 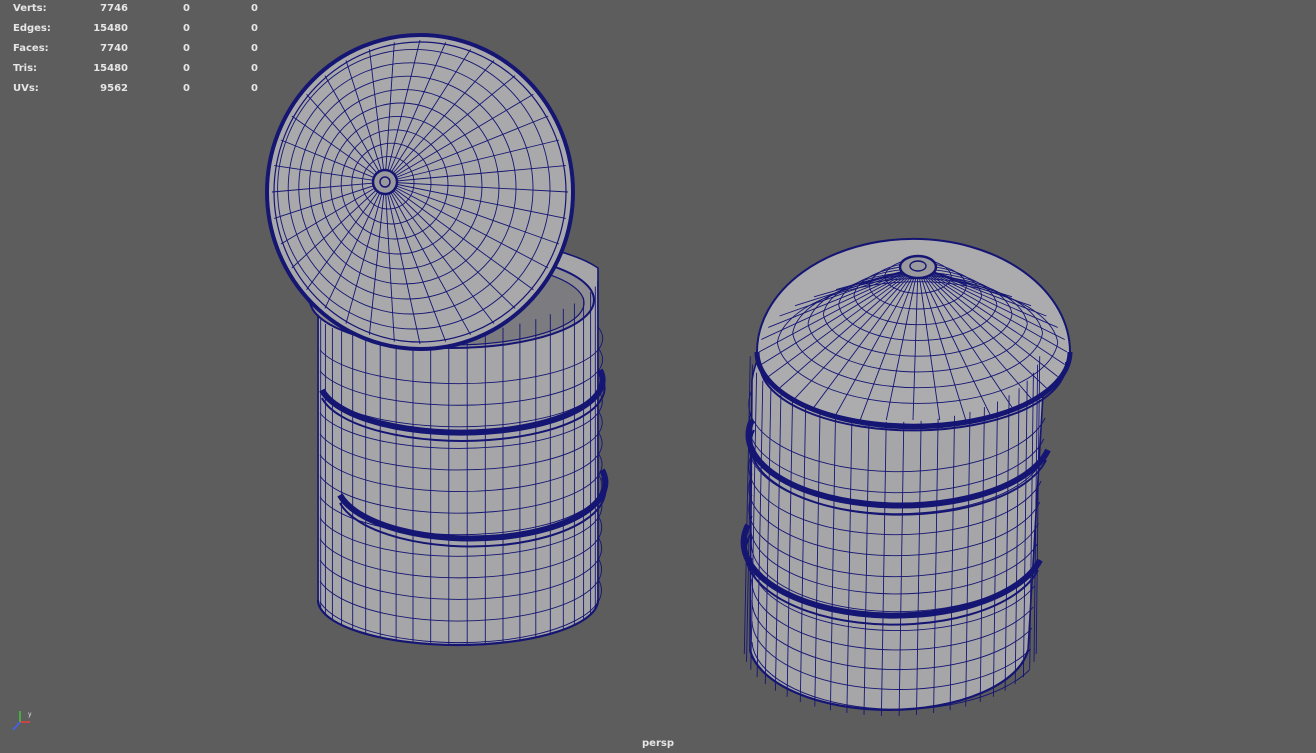 What do you see at coordinates (135, 90) in the screenshot?
I see `hud-row-uvs: UVs: 9562 0 0` at bounding box center [135, 90].